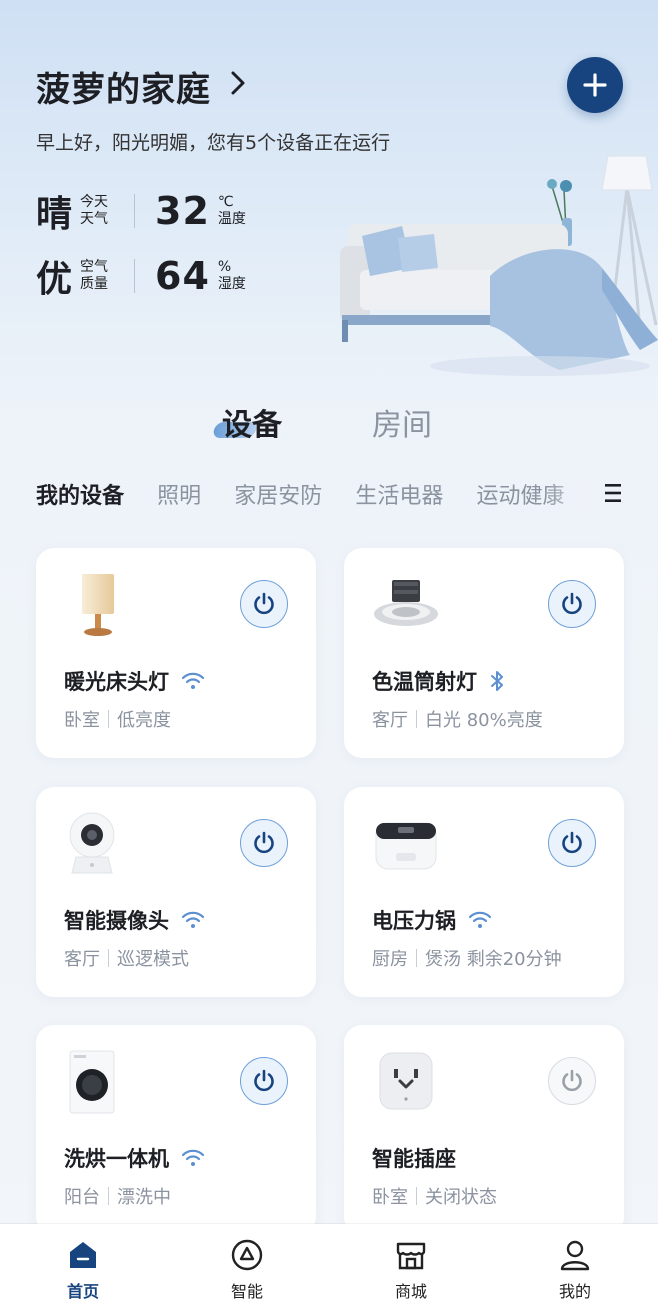  What do you see at coordinates (238, 87) in the screenshot?
I see `chevron-right-icon` at bounding box center [238, 87].